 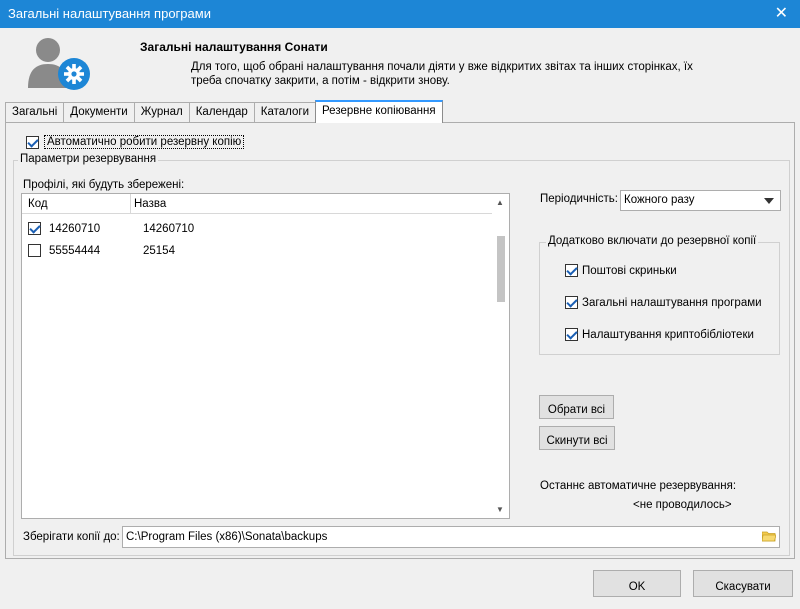 What do you see at coordinates (769, 536) in the screenshot?
I see `folder-icon` at bounding box center [769, 536].